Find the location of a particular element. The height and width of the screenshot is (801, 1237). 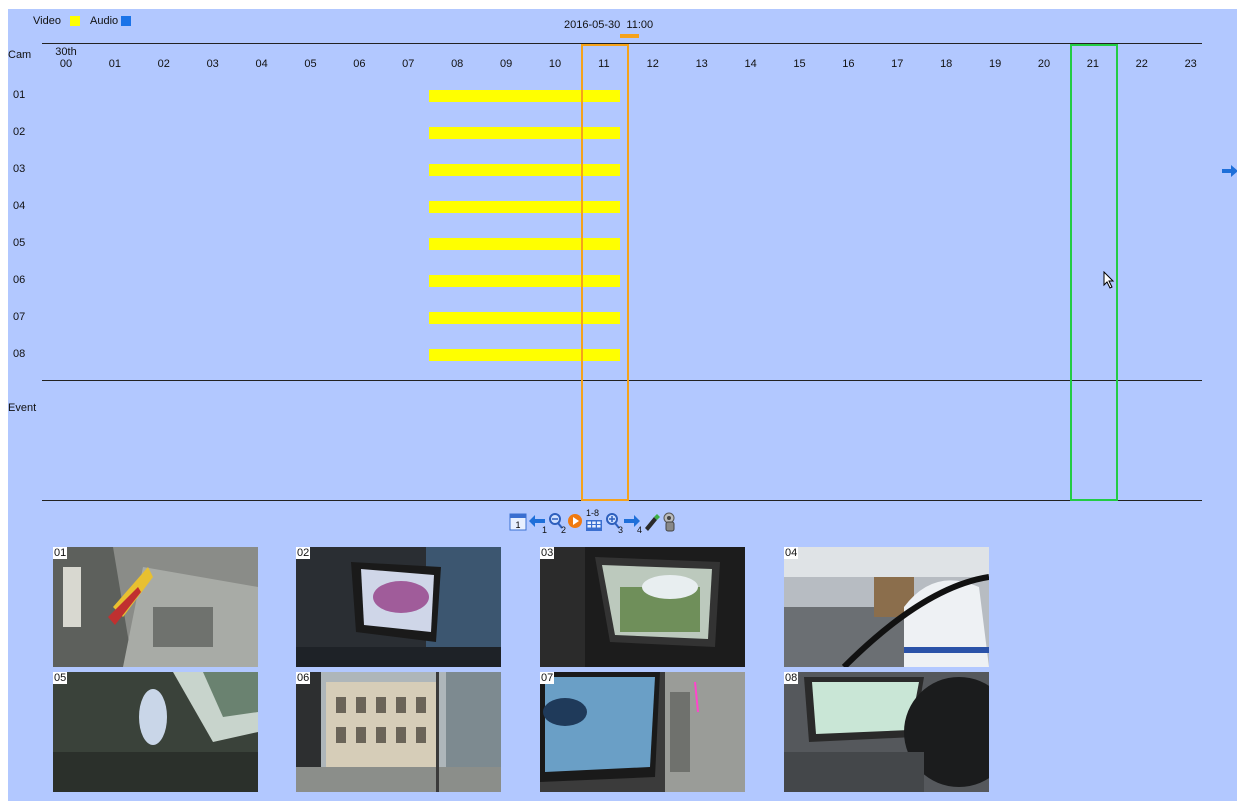

legend-audio-swatch is located at coordinates (126, 21).